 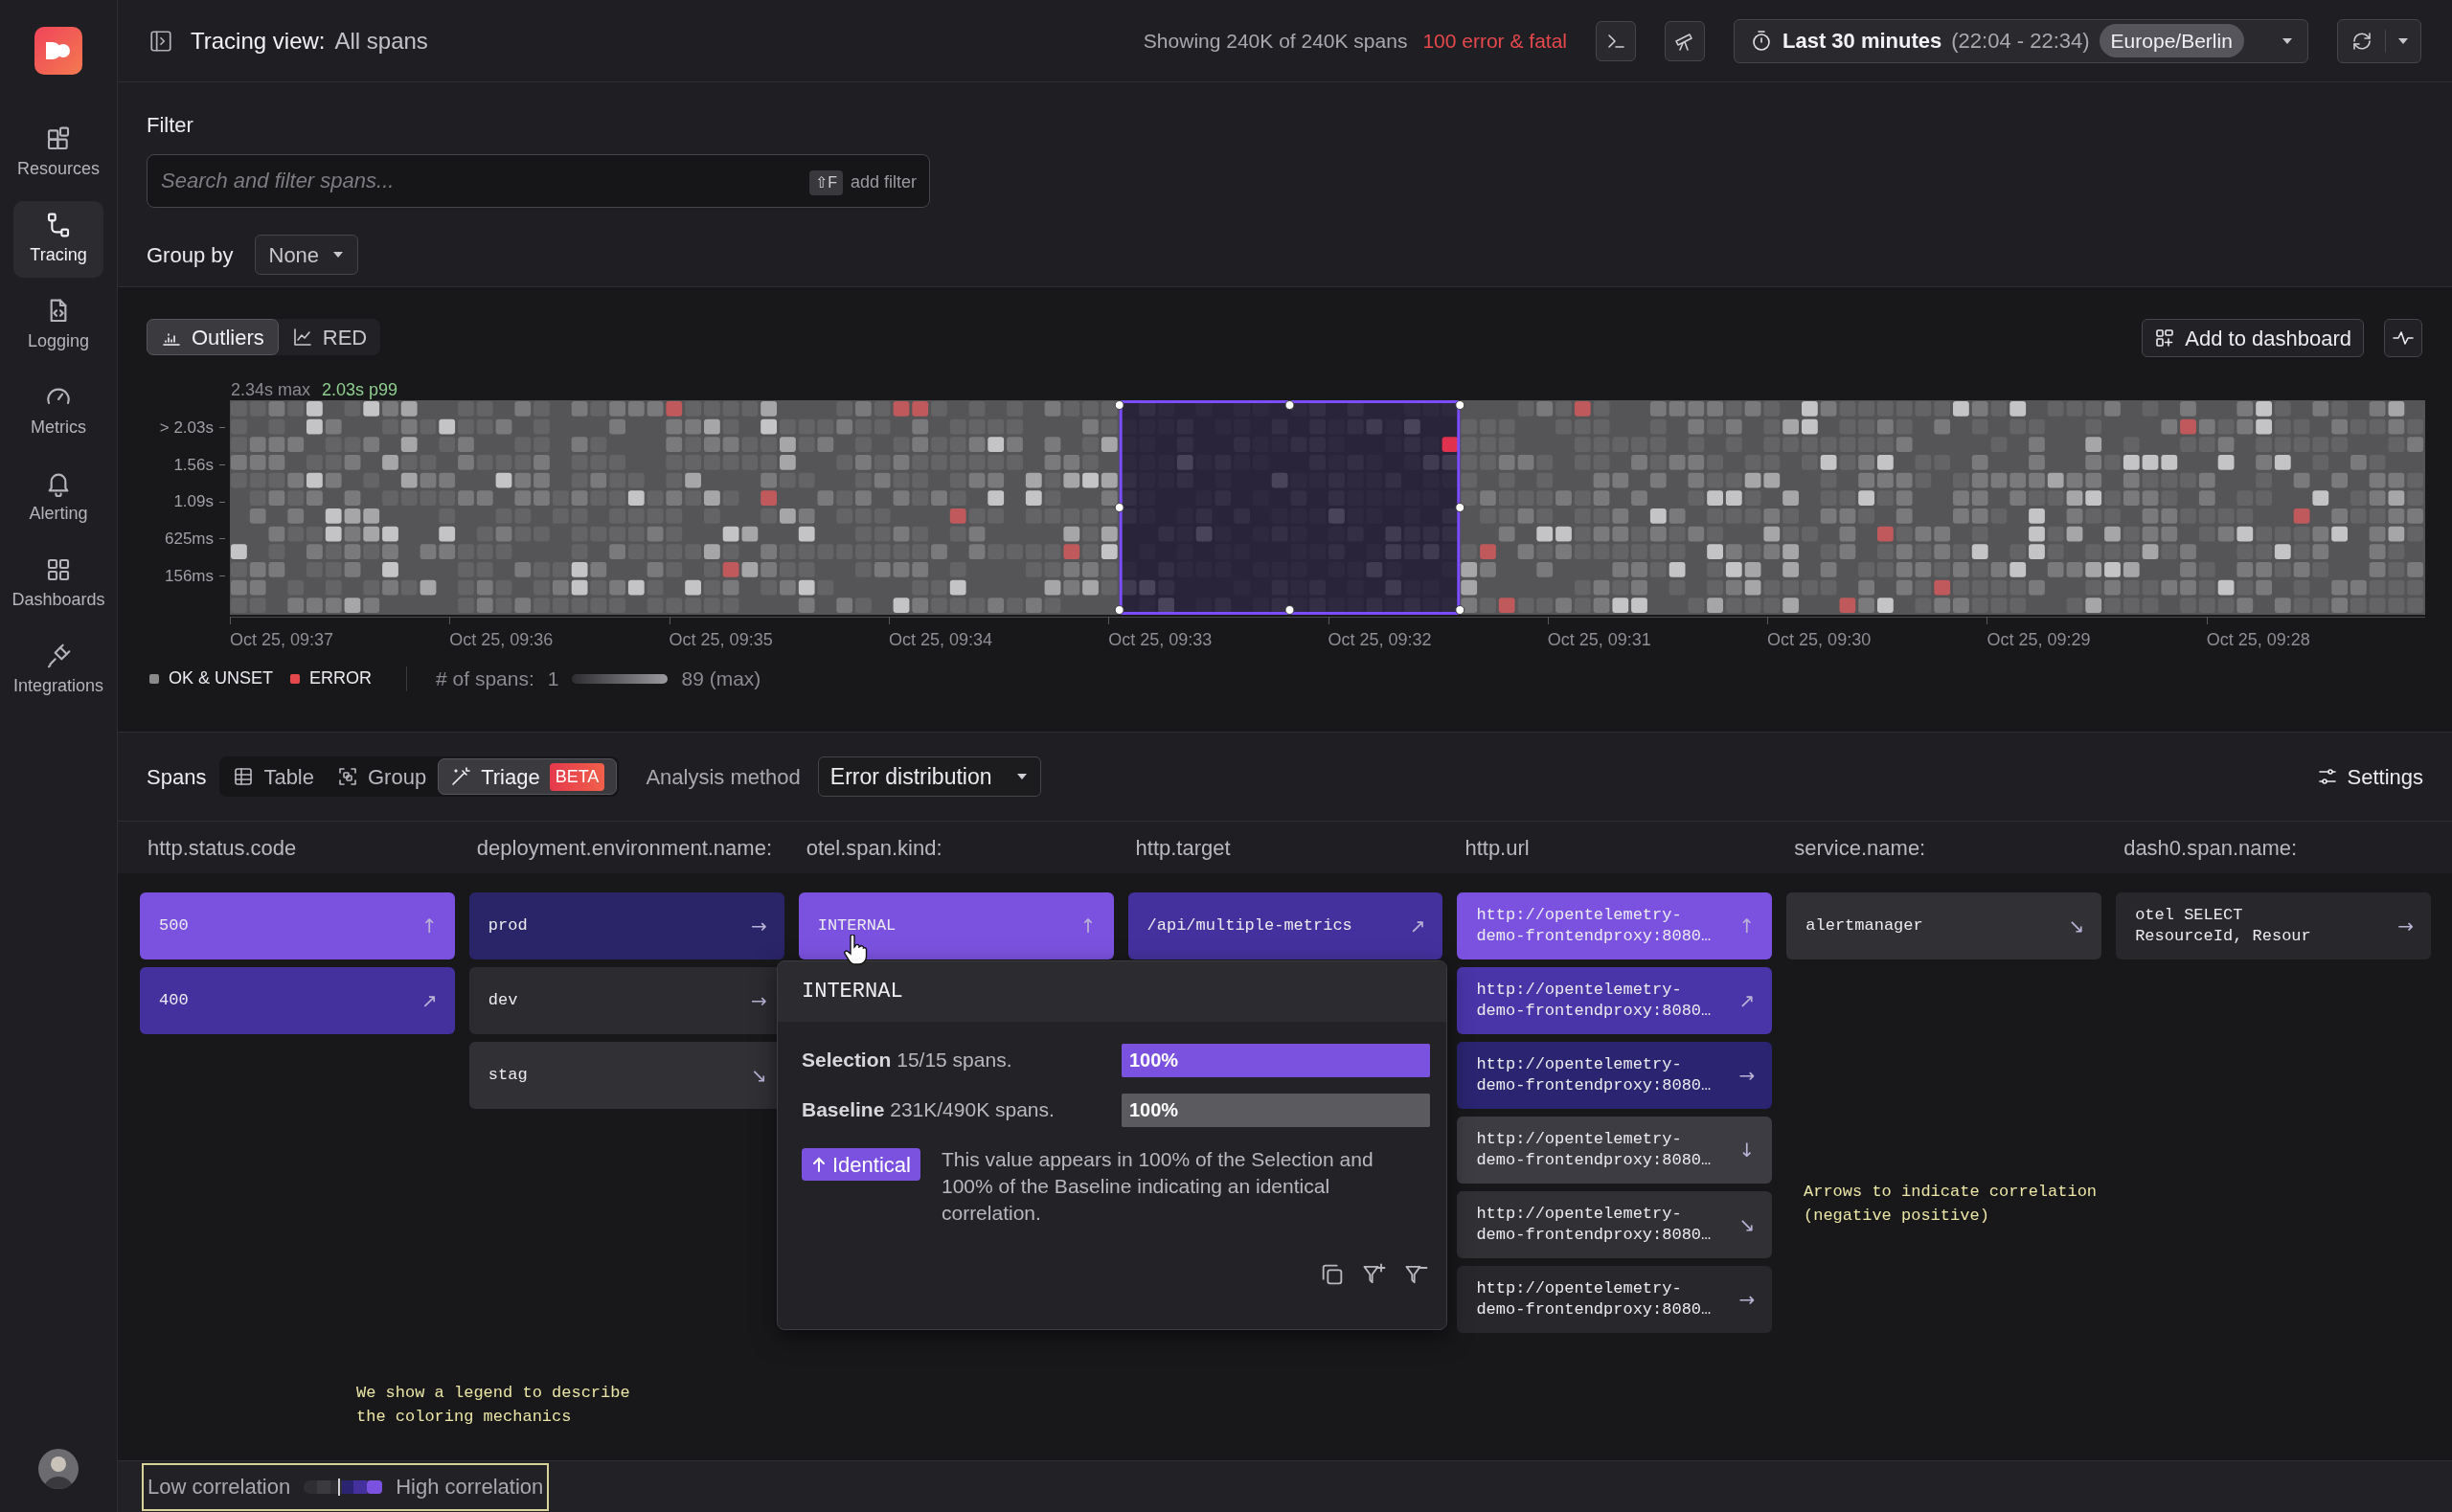 What do you see at coordinates (1685, 40) in the screenshot?
I see `telescope-button` at bounding box center [1685, 40].